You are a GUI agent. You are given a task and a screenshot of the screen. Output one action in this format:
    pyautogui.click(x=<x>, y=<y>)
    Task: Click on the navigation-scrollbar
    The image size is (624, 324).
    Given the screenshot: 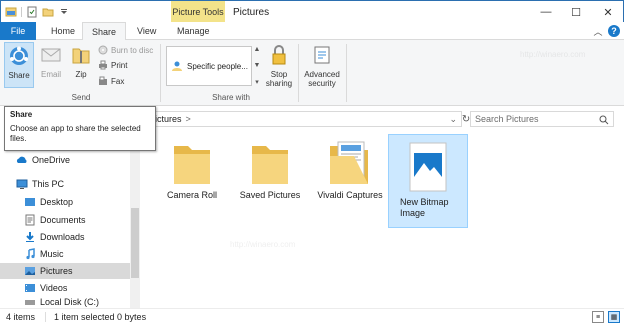 What is the action you would take?
    pyautogui.click(x=135, y=219)
    